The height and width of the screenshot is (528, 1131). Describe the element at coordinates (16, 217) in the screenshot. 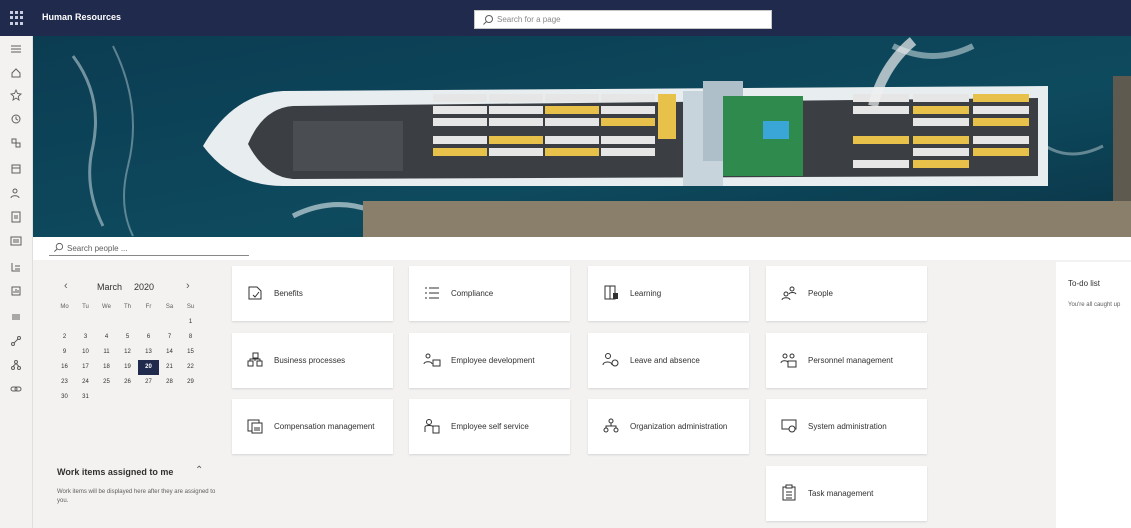

I see `document-icon` at that location.